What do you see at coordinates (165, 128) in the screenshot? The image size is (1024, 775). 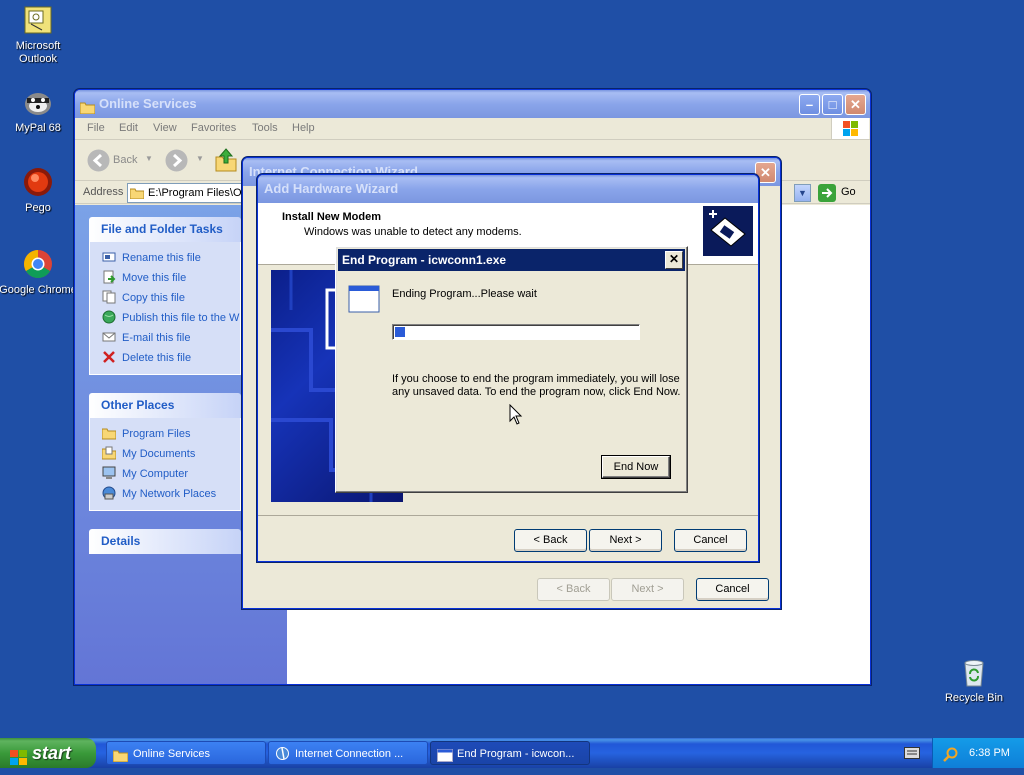 I see `menu-view: View` at bounding box center [165, 128].